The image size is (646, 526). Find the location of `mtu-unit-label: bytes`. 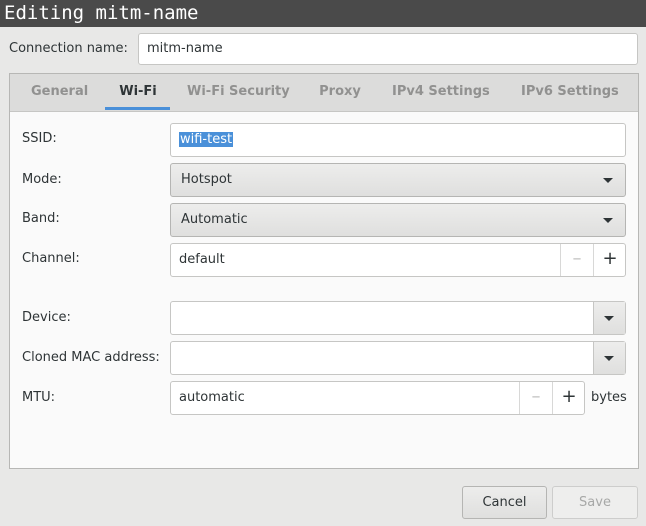

mtu-unit-label: bytes is located at coordinates (609, 397).